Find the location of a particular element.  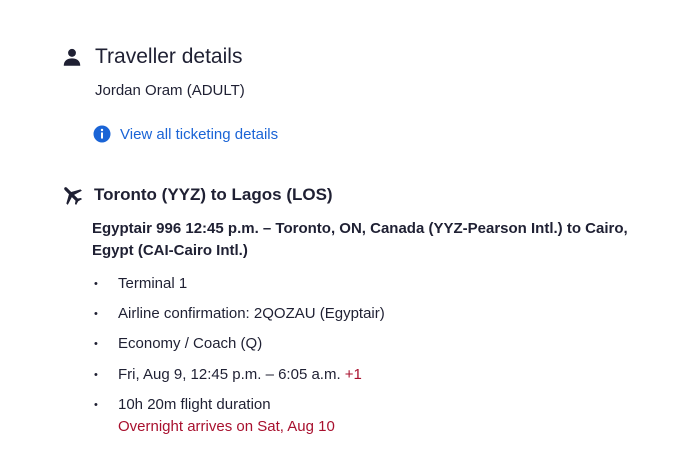

list-item: • Fri, Aug 9, 12:45 p.m. – 6:05 a.m. +1 is located at coordinates (238, 375).